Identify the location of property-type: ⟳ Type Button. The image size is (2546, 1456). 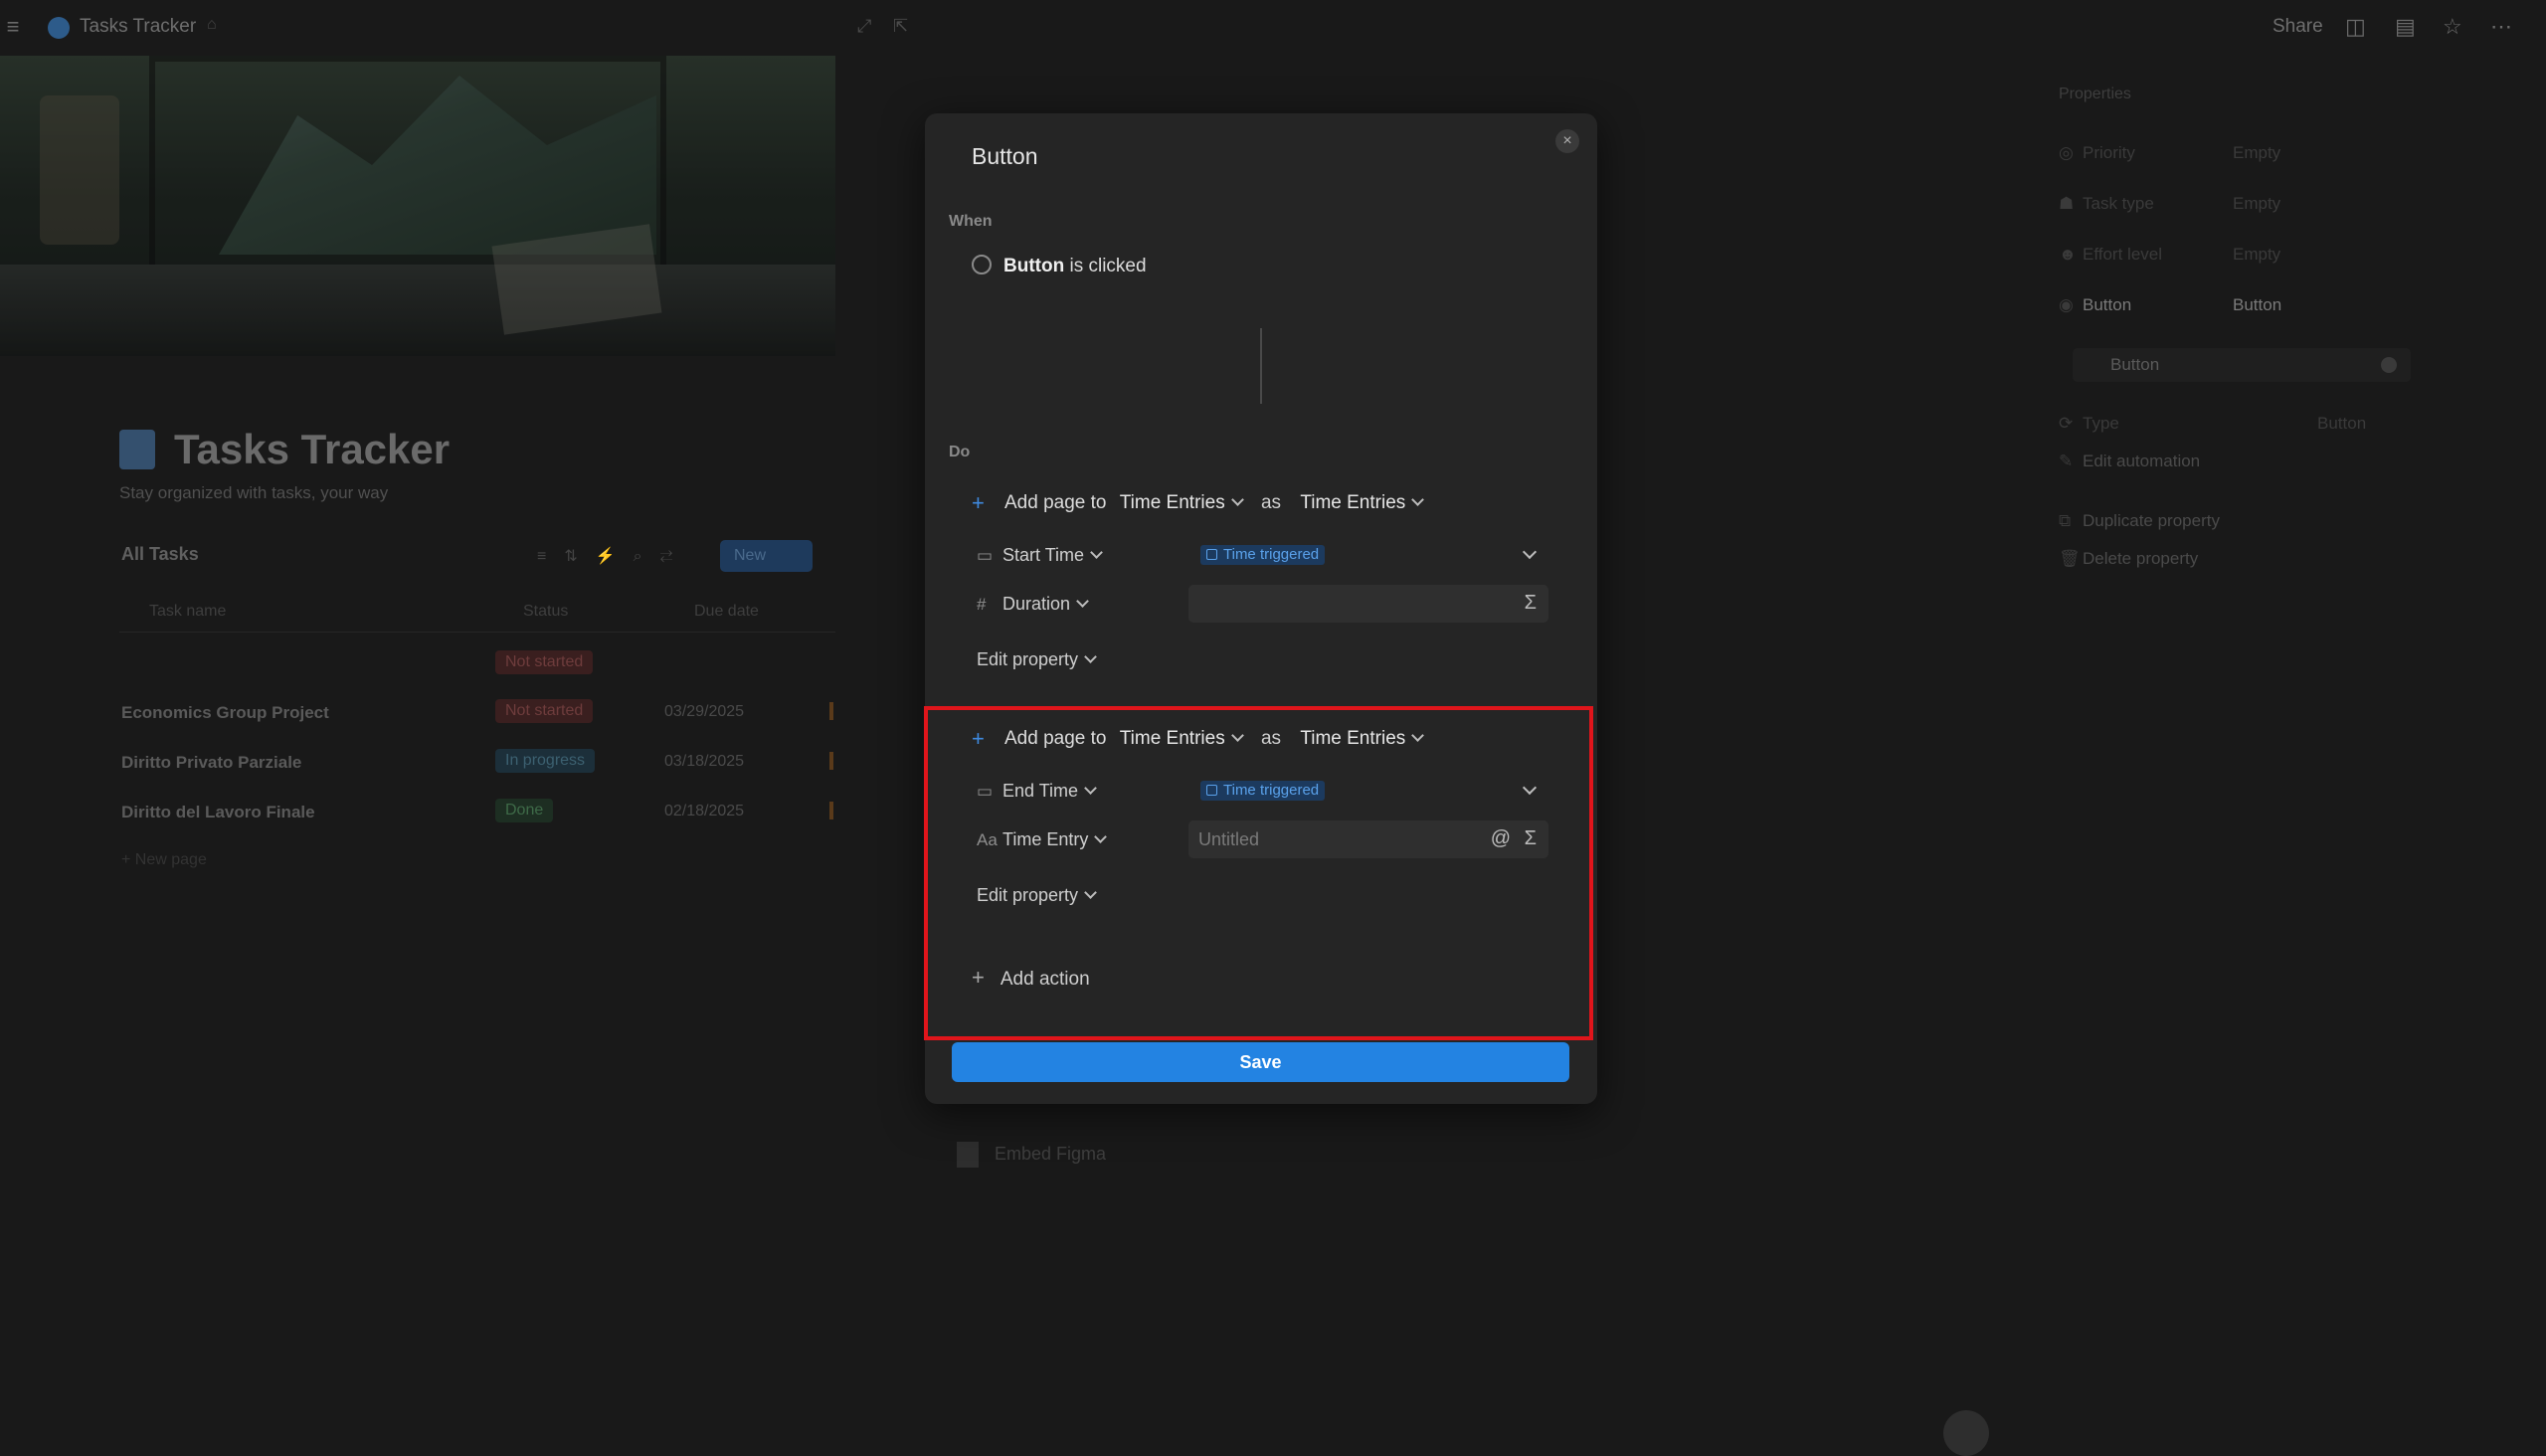
(2248, 424).